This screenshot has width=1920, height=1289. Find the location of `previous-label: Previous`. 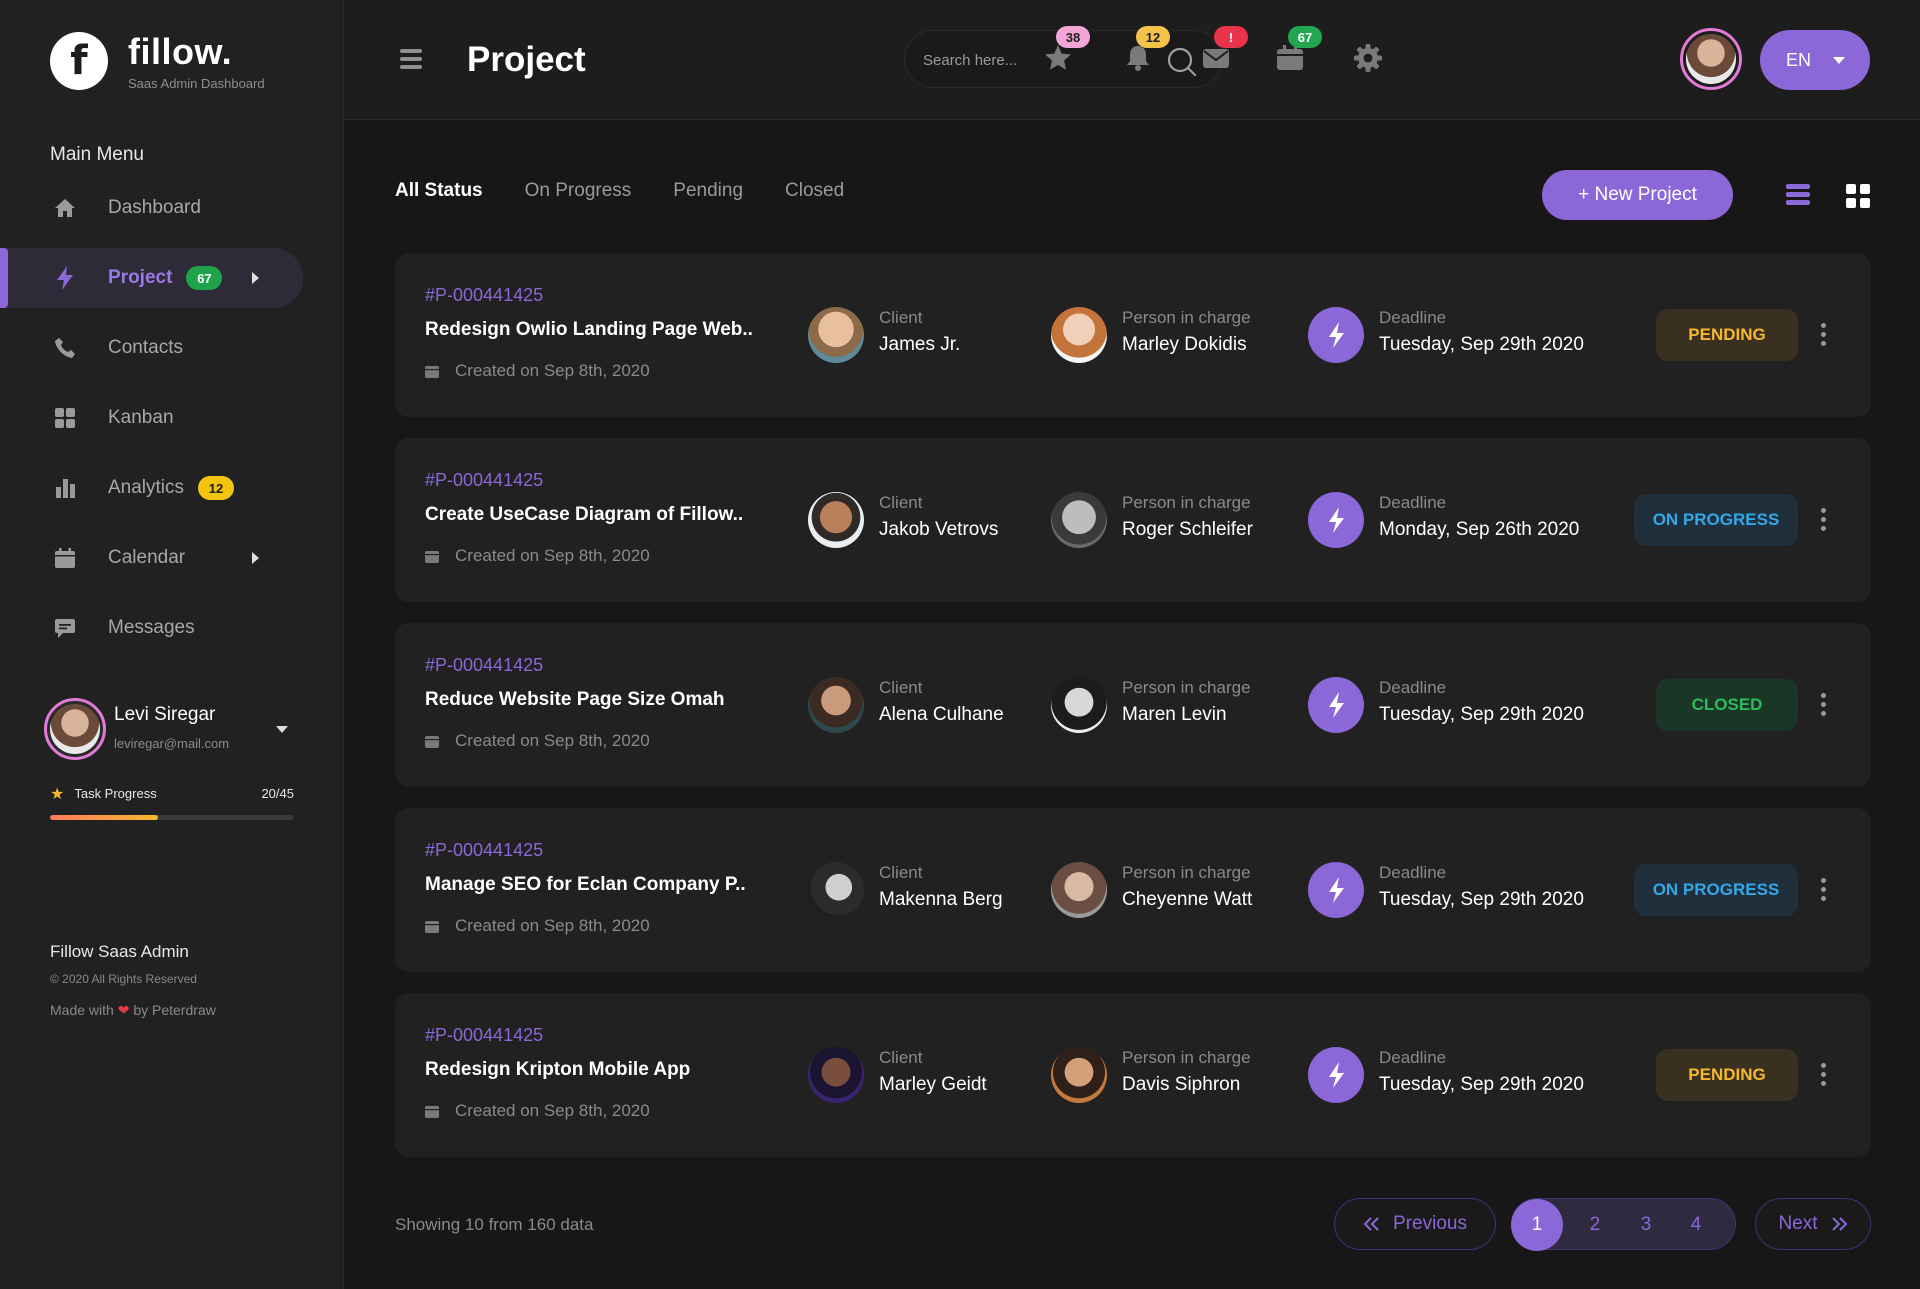

previous-label: Previous is located at coordinates (1430, 1223).